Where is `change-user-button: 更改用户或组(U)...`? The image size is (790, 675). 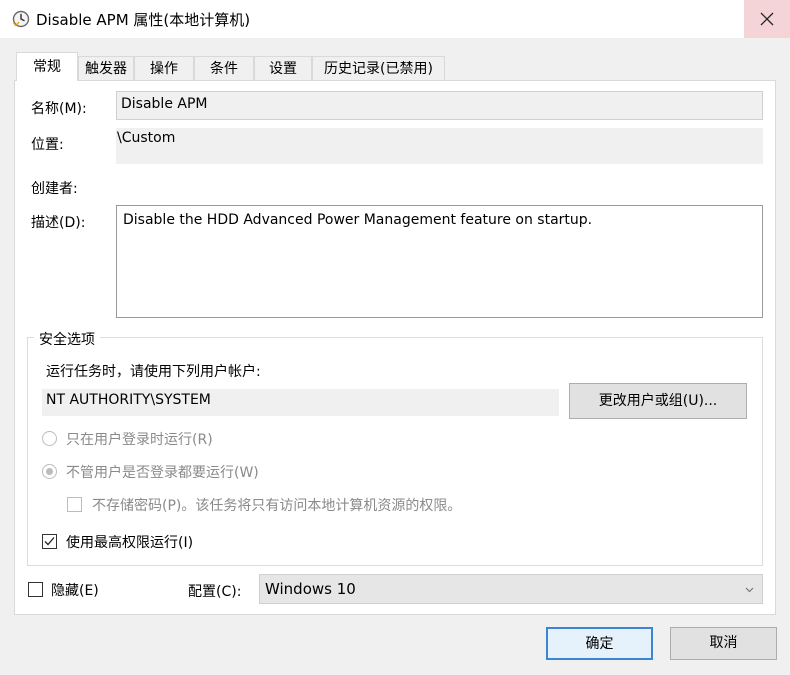 change-user-button: 更改用户或组(U)... is located at coordinates (658, 401).